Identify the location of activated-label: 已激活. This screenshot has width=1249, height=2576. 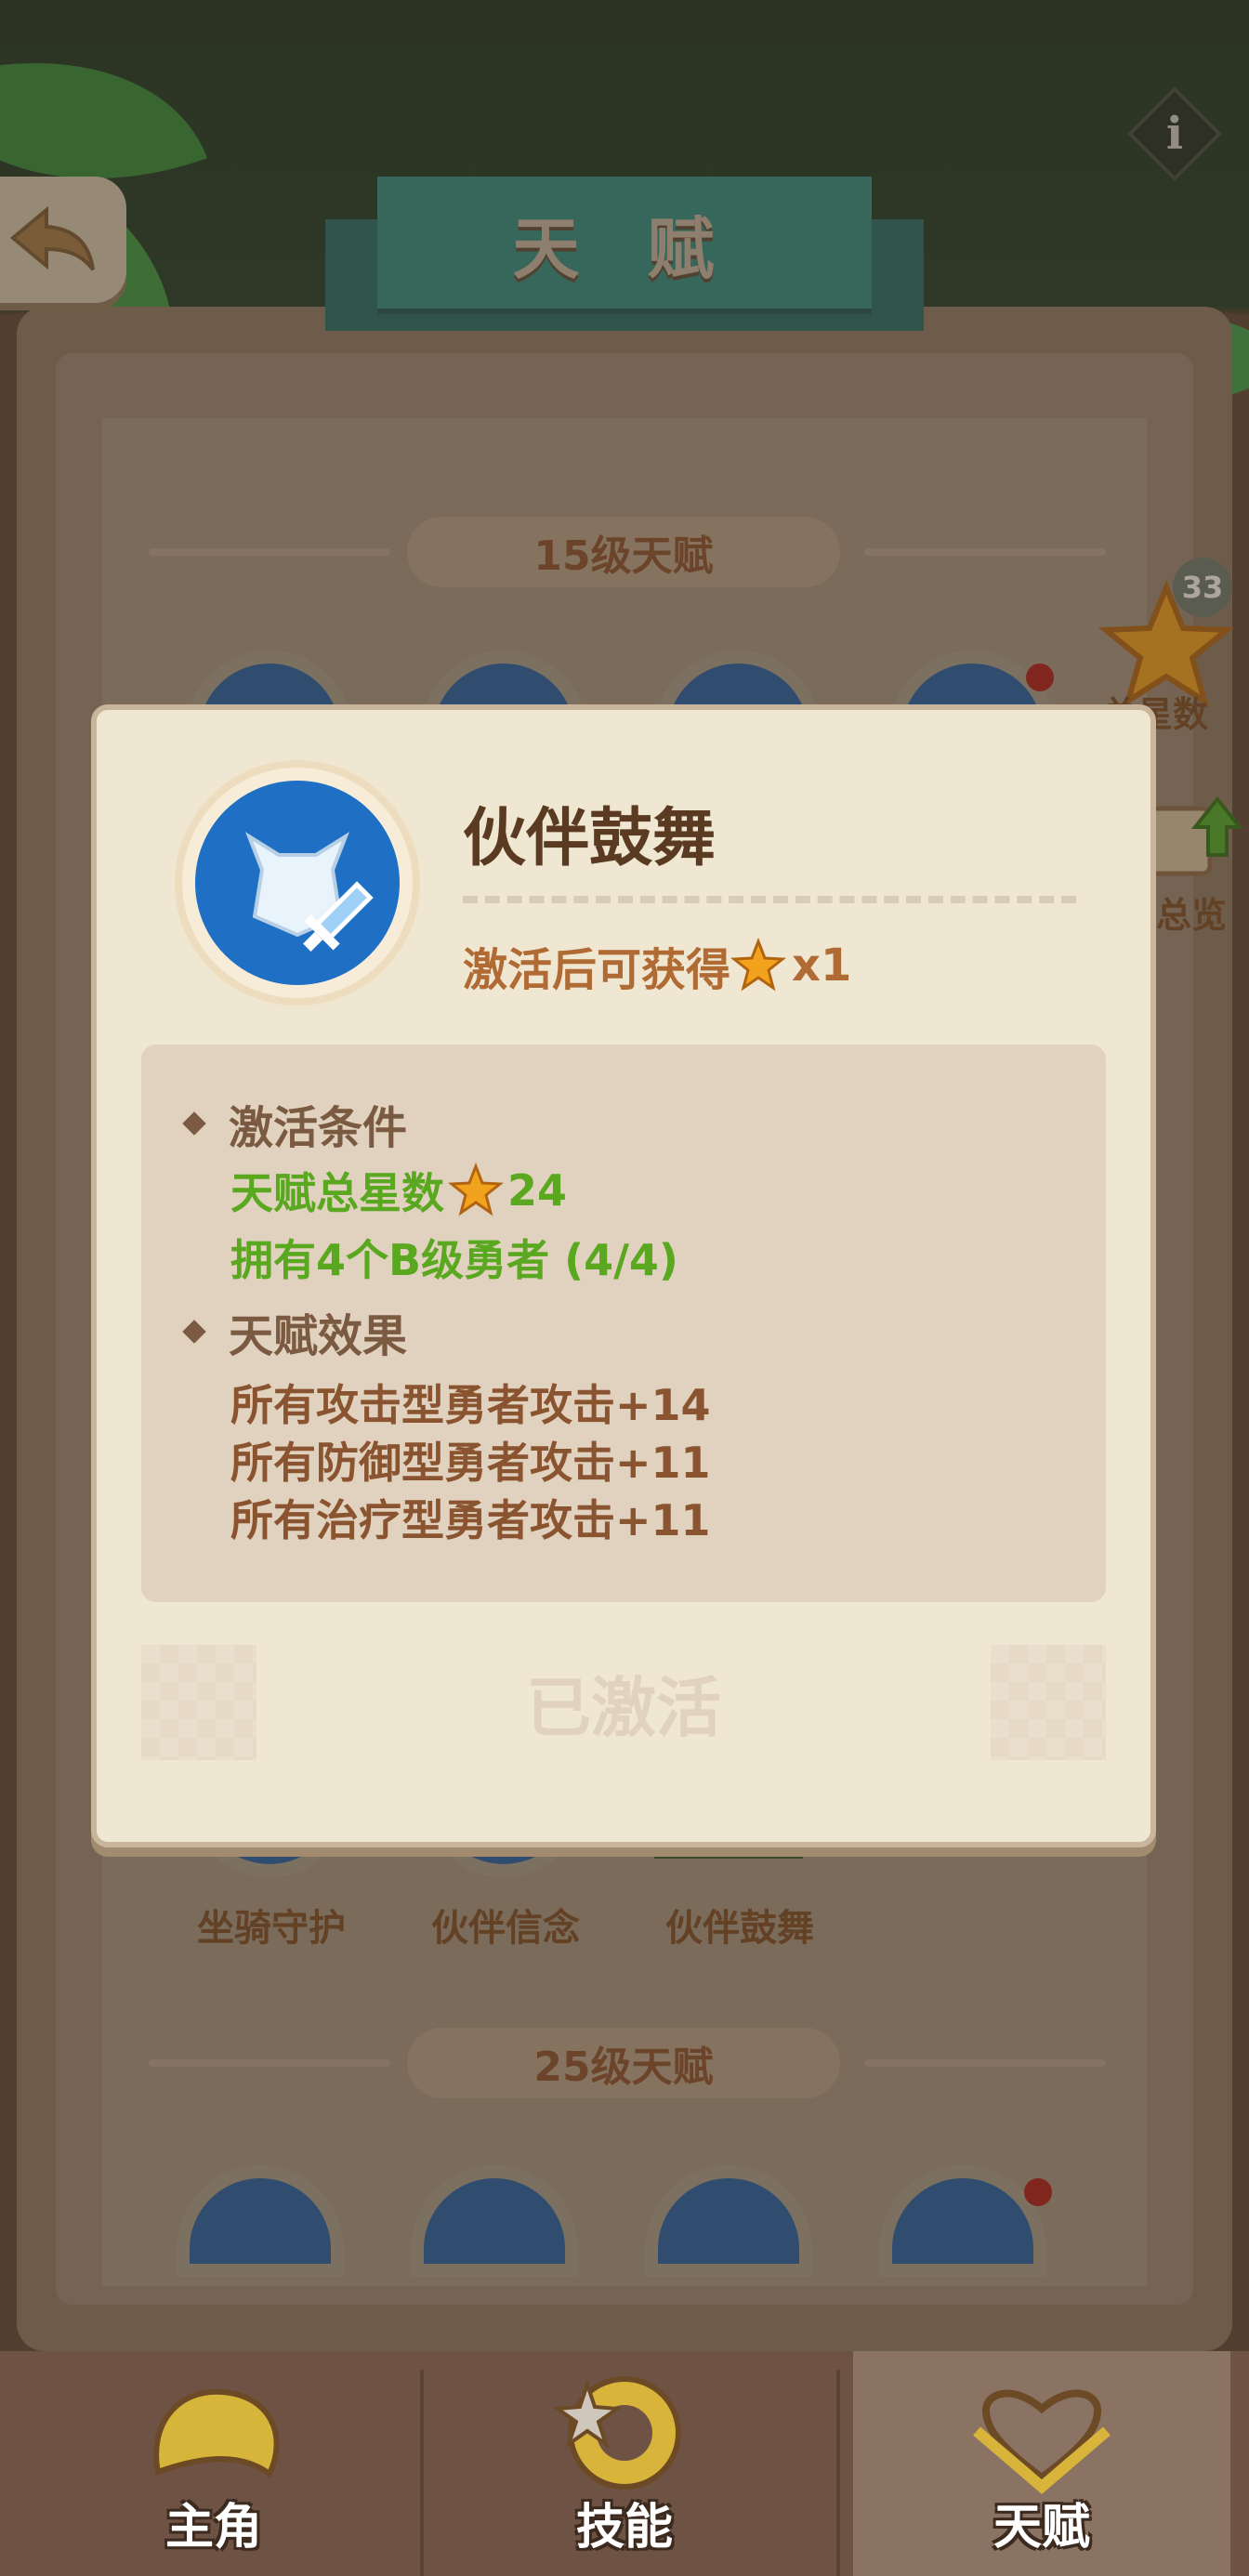
(623, 1707).